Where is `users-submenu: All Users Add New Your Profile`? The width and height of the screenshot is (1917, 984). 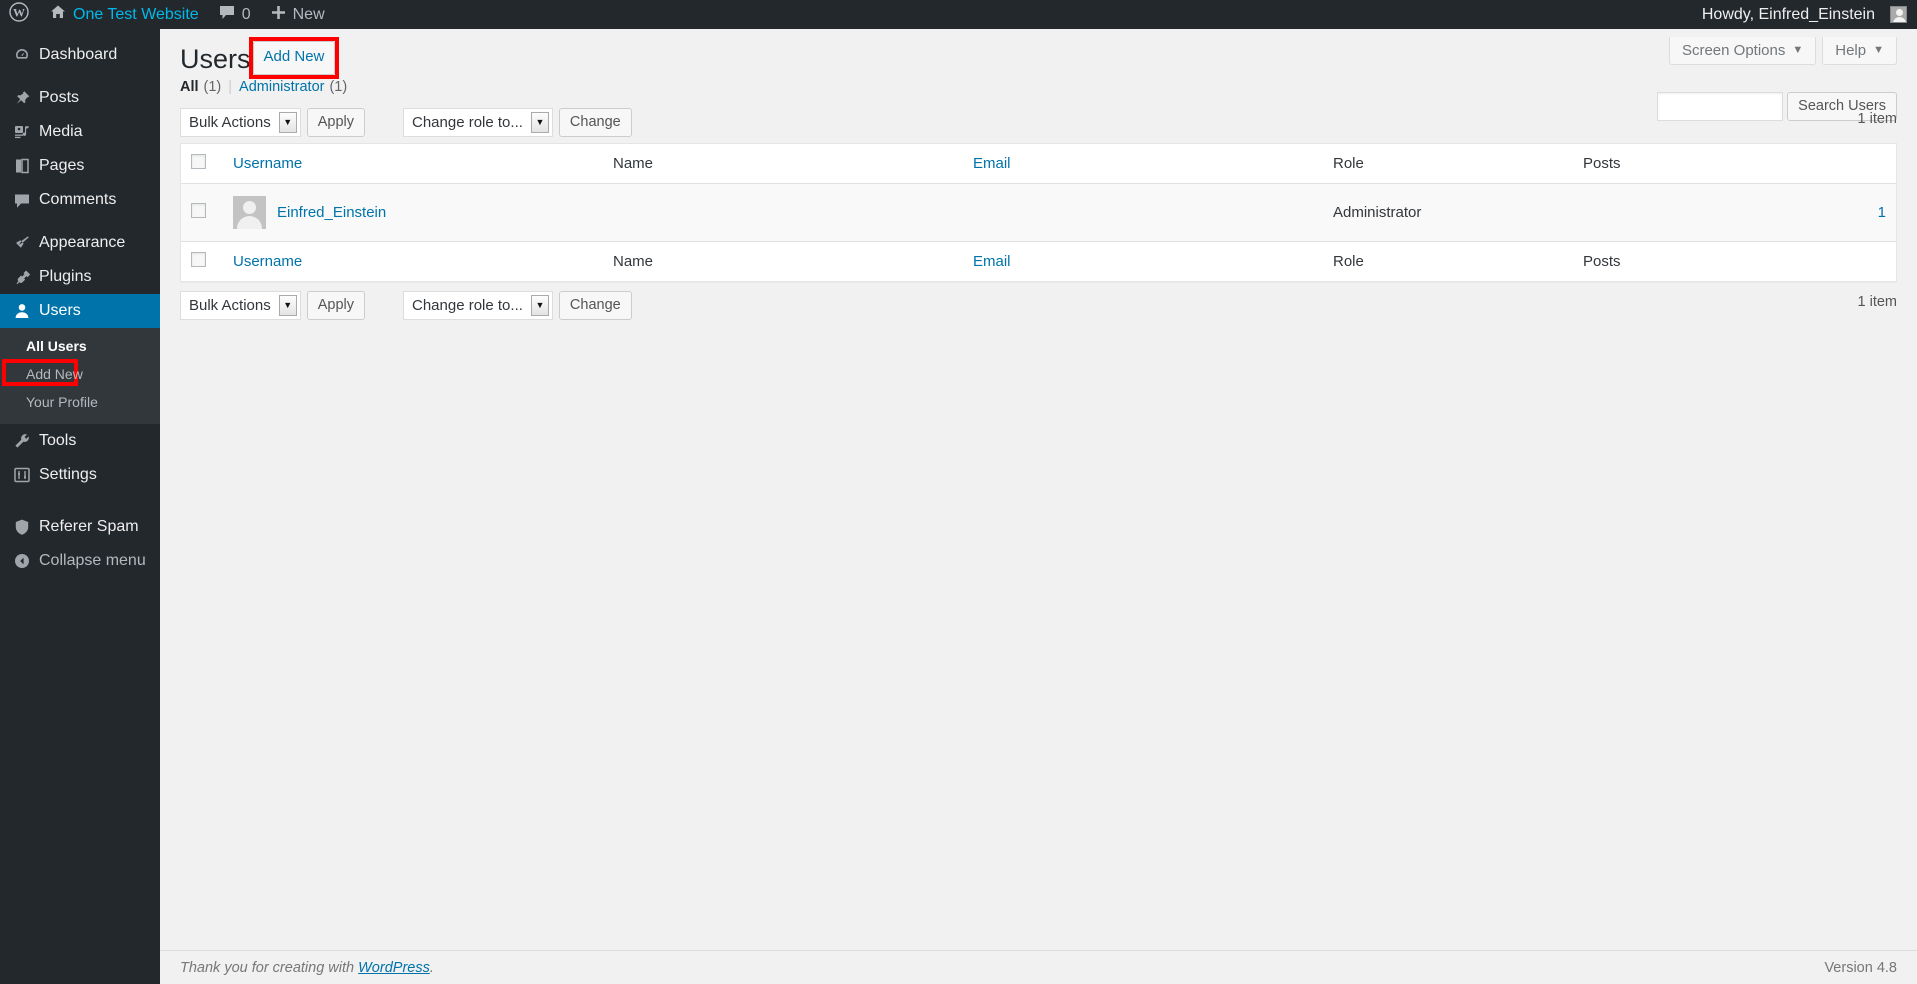 users-submenu: All Users Add New Your Profile is located at coordinates (80, 376).